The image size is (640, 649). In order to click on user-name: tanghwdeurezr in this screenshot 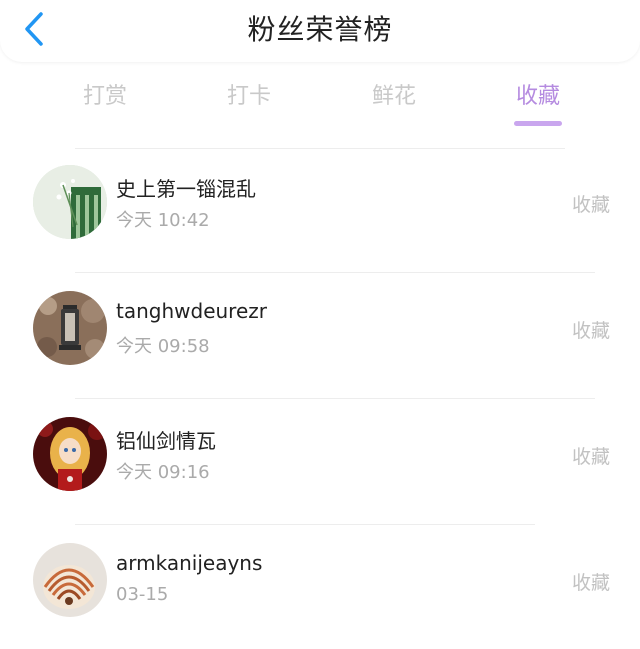, I will do `click(191, 311)`.